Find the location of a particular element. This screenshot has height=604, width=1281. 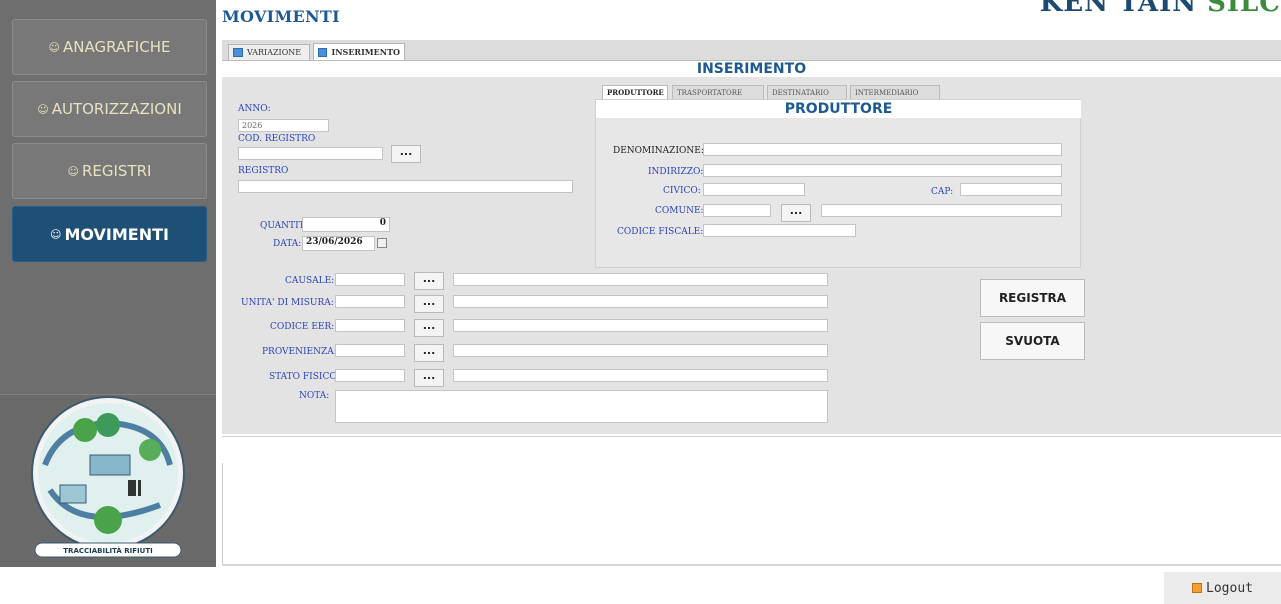

tab-label: VARIAZIONE is located at coordinates (274, 52).